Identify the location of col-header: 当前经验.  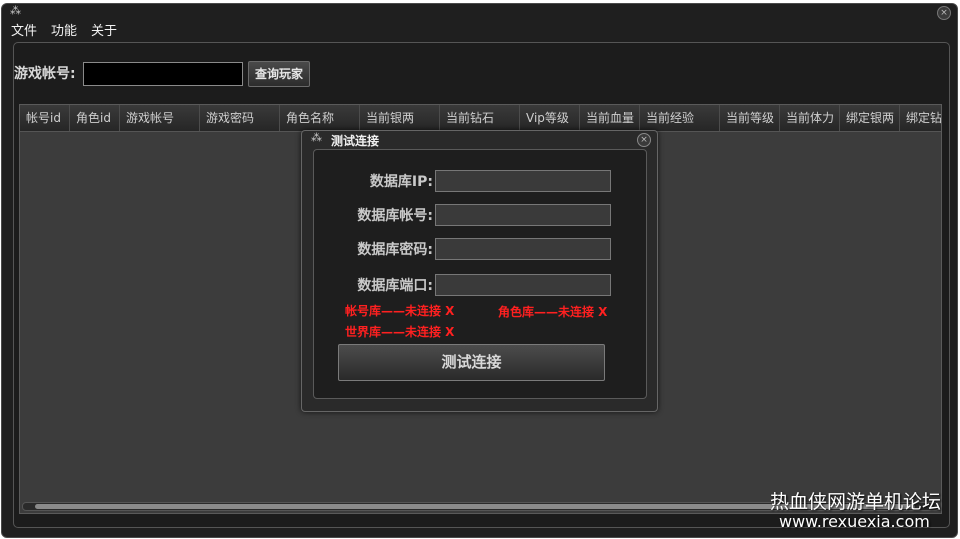
(680, 118).